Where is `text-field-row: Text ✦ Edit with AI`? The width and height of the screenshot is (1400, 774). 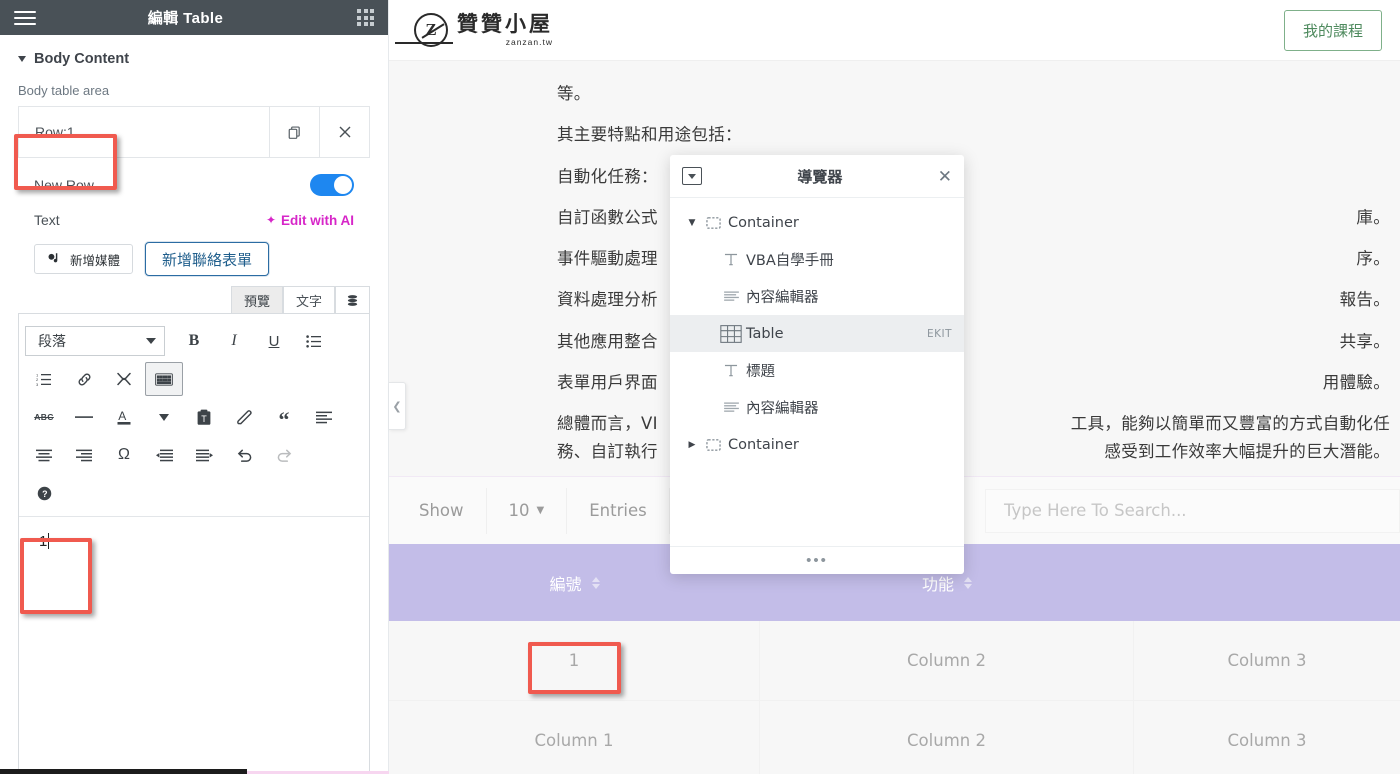 text-field-row: Text ✦ Edit with AI is located at coordinates (194, 222).